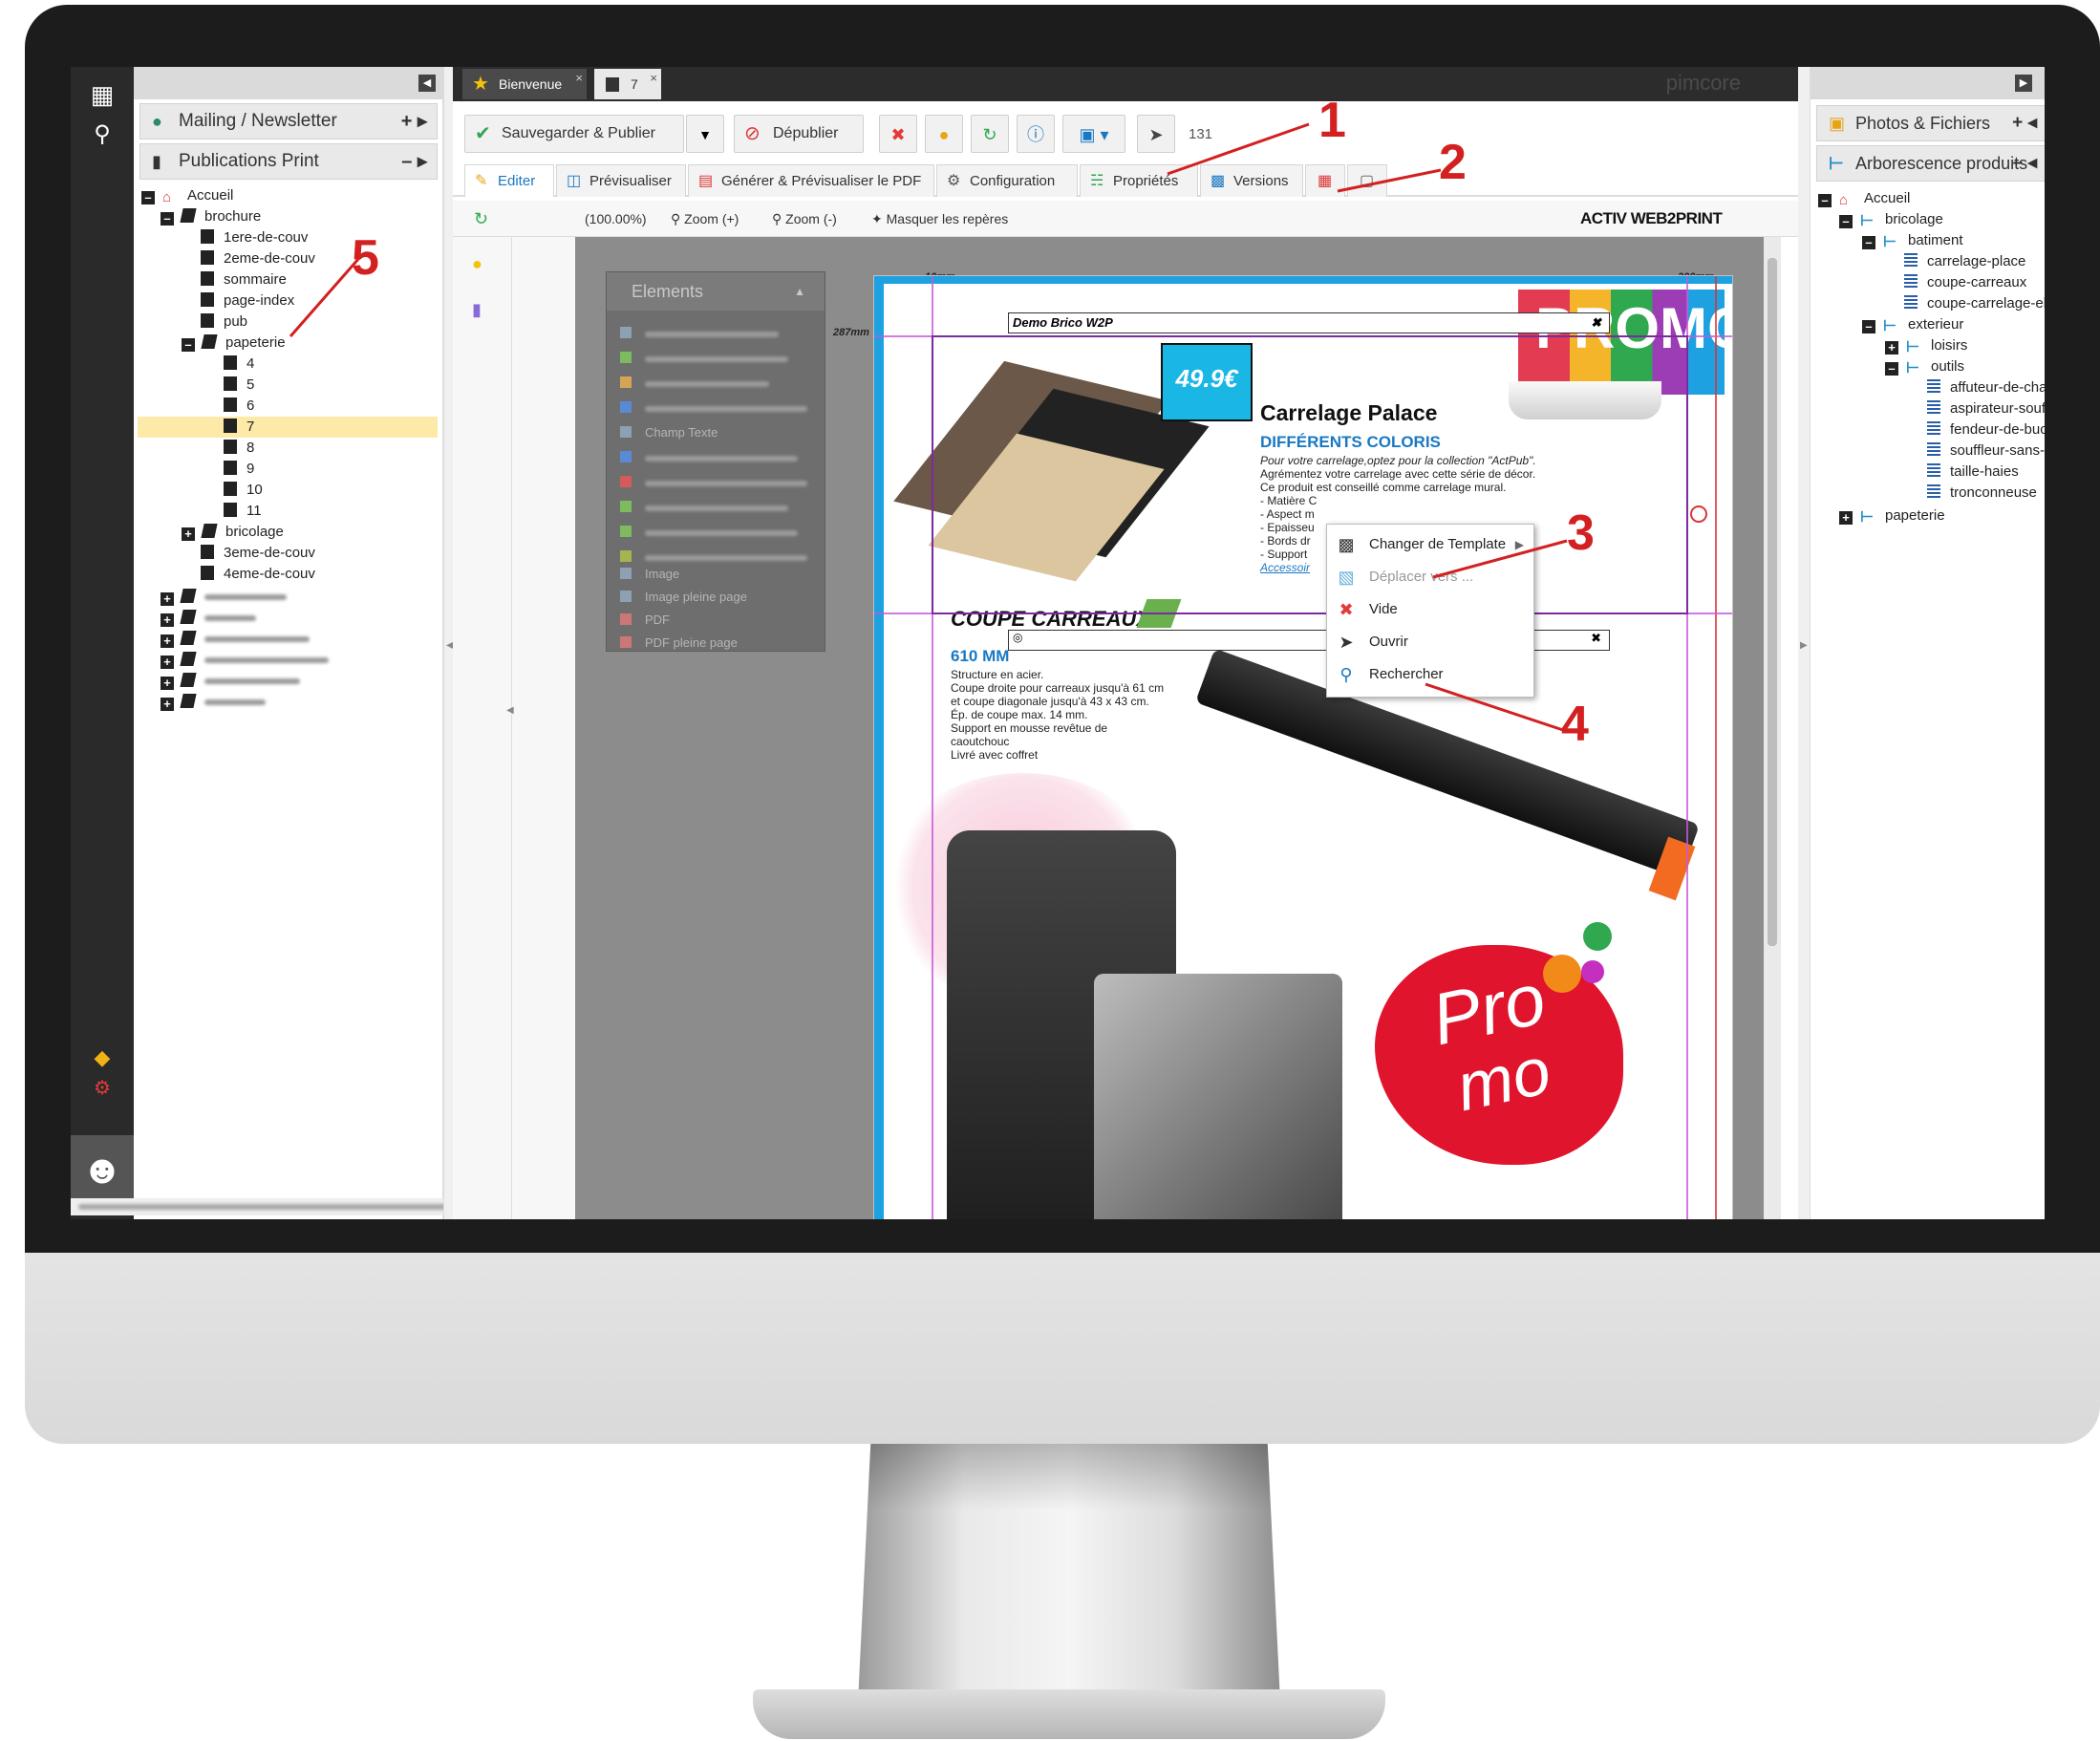 The image size is (2100, 1741). I want to click on callout-1: 1, so click(1332, 121).